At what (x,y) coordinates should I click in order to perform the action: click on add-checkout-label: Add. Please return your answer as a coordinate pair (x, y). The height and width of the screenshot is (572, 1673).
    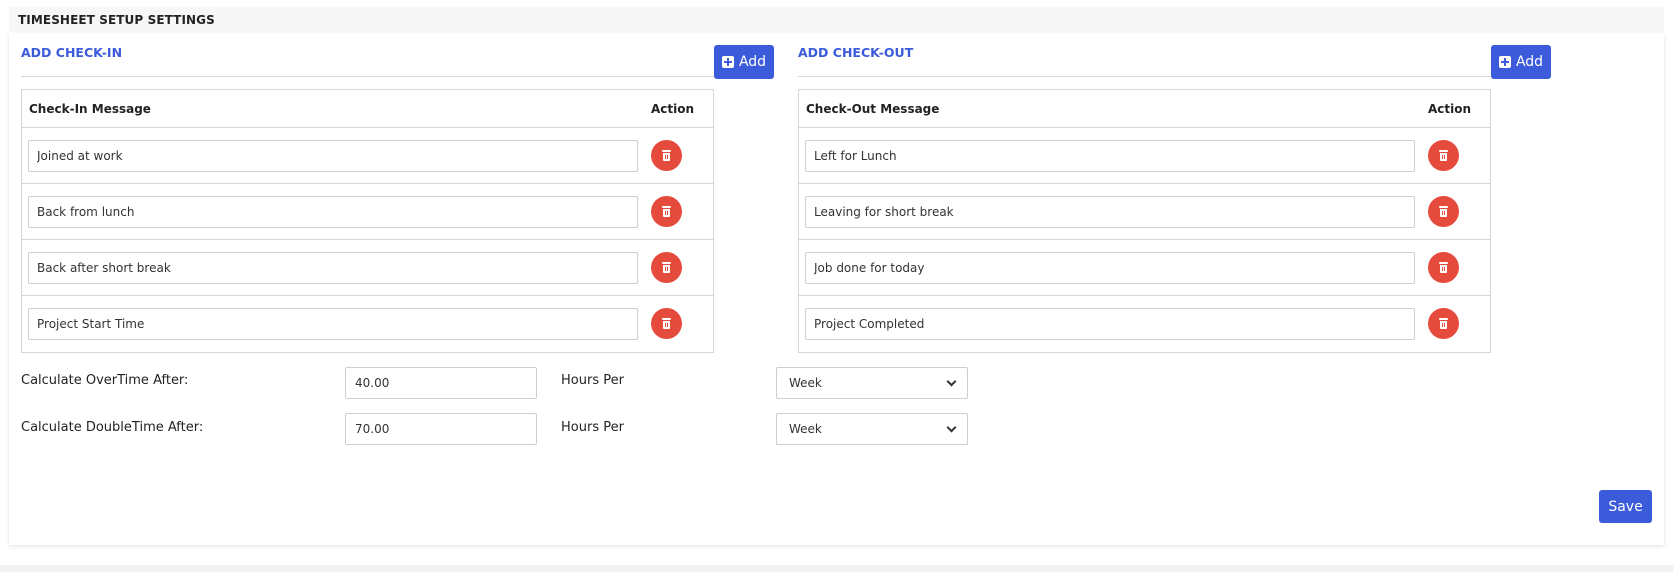
    Looking at the image, I should click on (1529, 62).